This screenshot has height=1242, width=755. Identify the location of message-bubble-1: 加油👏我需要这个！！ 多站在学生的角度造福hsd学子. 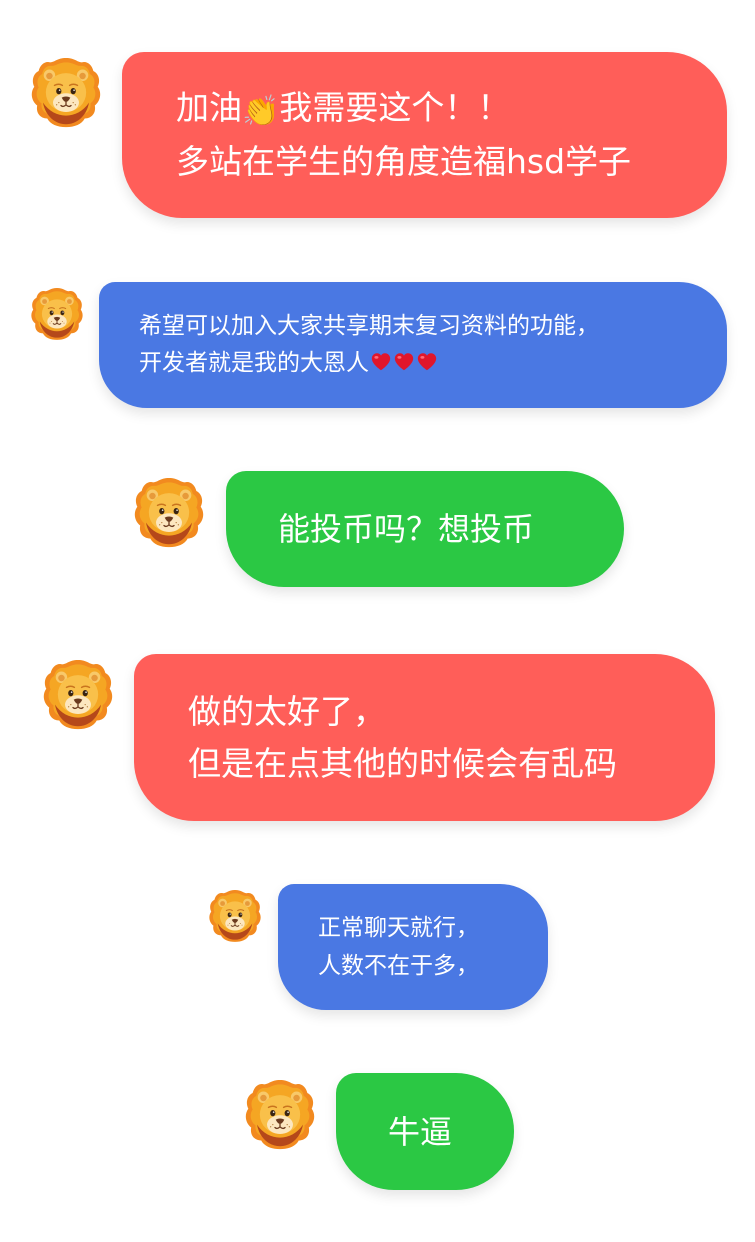
(424, 135).